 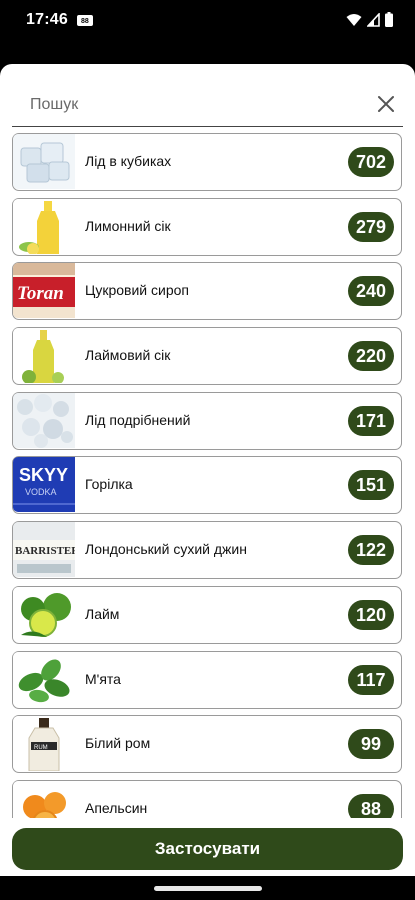 What do you see at coordinates (84, 20) in the screenshot?
I see `notification-badge-icon: 88` at bounding box center [84, 20].